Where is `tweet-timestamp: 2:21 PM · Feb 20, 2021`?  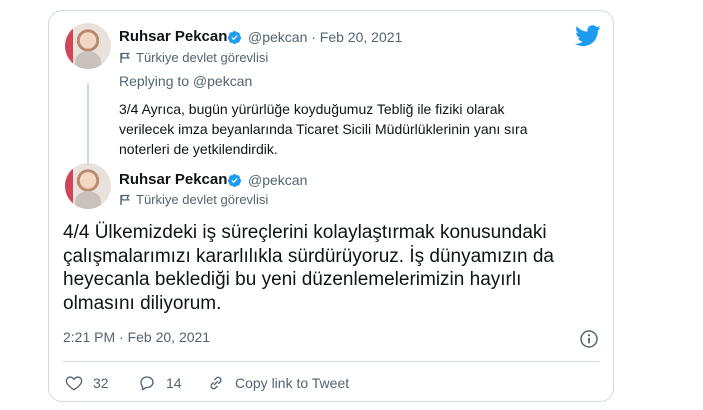
tweet-timestamp: 2:21 PM · Feb 20, 2021 is located at coordinates (136, 337).